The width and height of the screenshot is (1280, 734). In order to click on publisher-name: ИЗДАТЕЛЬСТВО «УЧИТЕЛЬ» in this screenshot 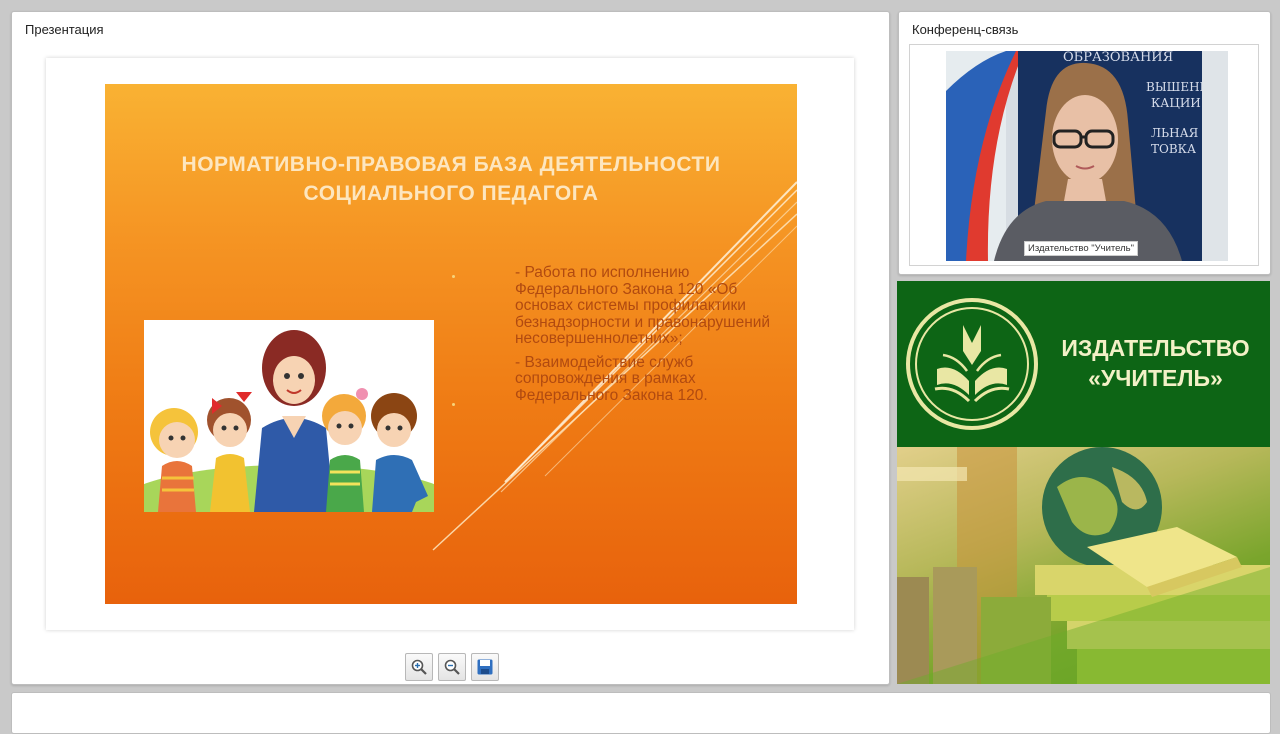, I will do `click(1155, 363)`.